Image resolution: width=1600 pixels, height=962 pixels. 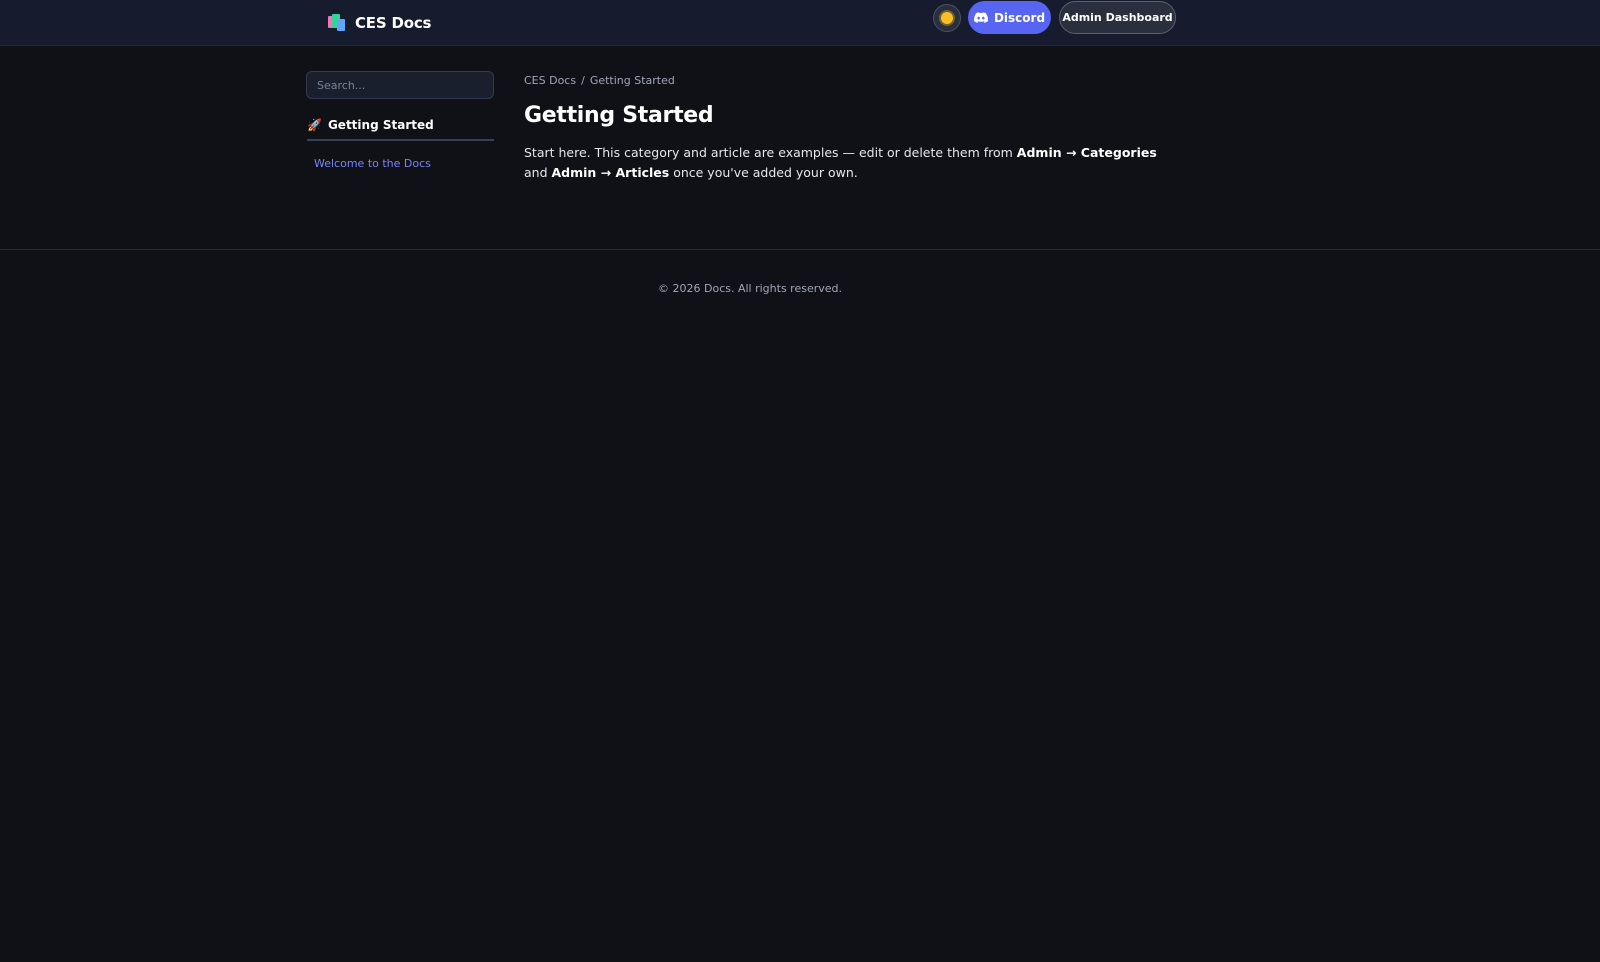 I want to click on breadcrumb: CES Docs / Getting Started, so click(x=599, y=80).